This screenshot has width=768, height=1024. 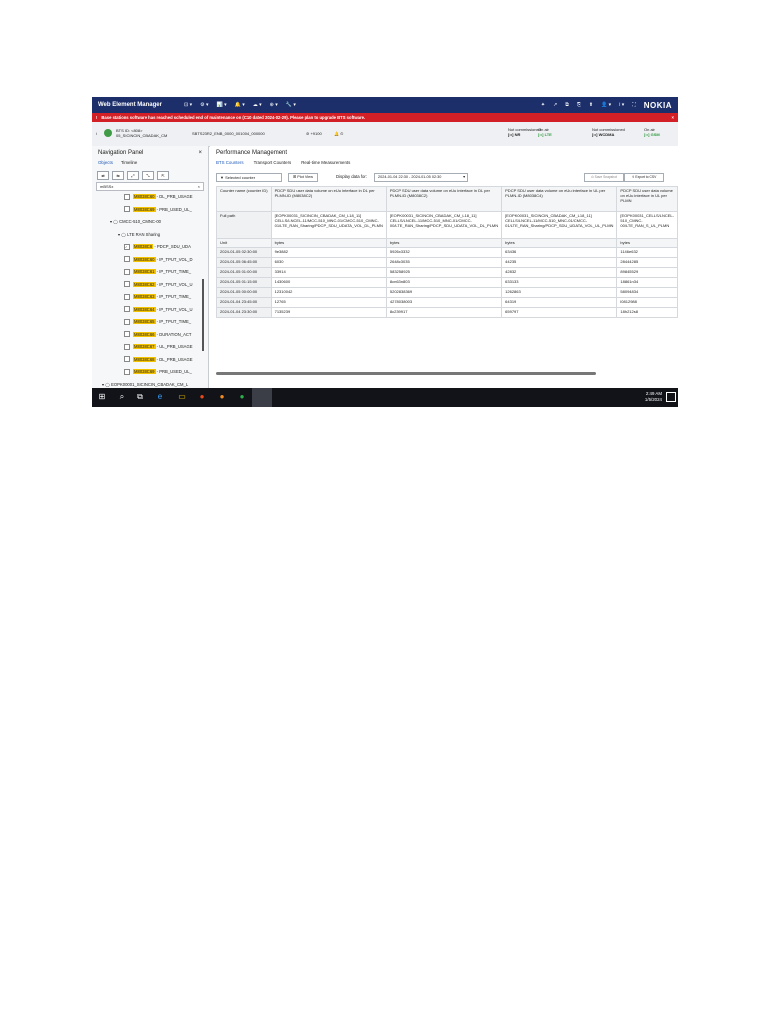 I want to click on alarm-counter: ⊘ +9100, so click(x=314, y=133).